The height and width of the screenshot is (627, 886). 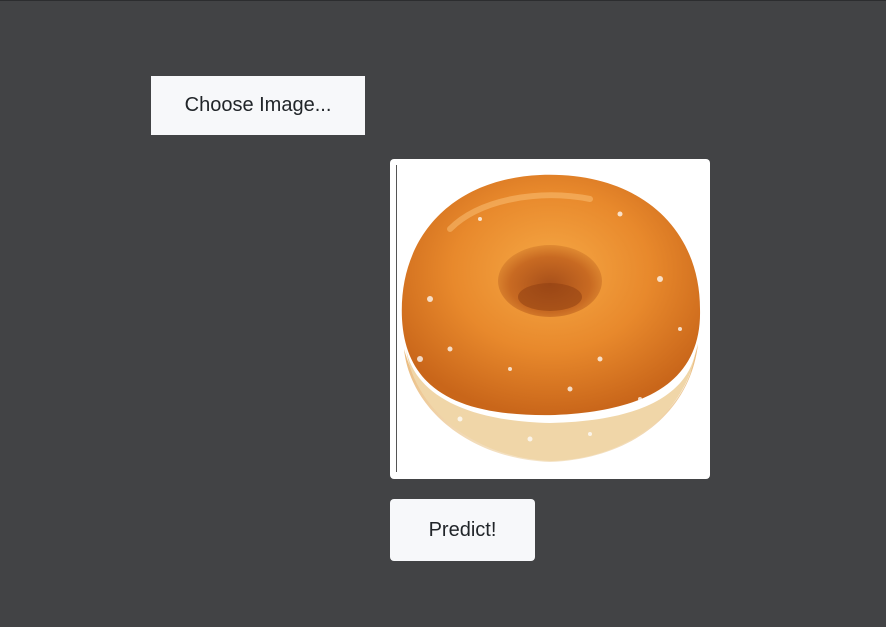 I want to click on predict-button: Predict!, so click(x=462, y=530).